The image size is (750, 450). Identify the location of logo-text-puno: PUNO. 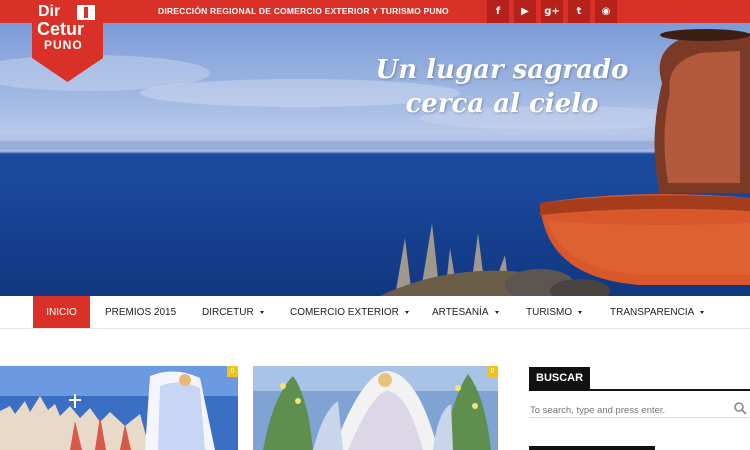
(63, 45).